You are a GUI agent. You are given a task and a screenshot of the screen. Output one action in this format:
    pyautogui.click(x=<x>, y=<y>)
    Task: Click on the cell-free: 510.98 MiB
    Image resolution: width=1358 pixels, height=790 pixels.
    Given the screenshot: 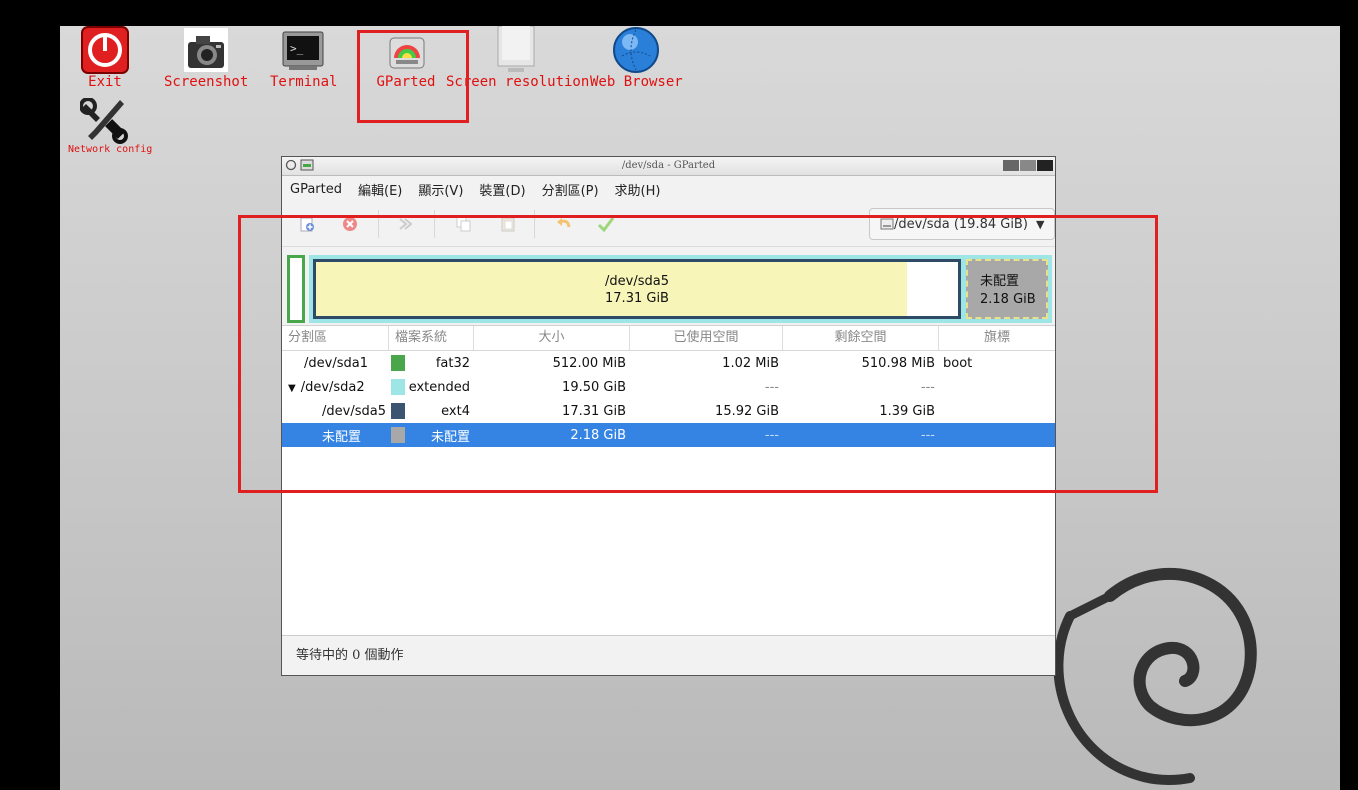 What is the action you would take?
    pyautogui.click(x=898, y=363)
    